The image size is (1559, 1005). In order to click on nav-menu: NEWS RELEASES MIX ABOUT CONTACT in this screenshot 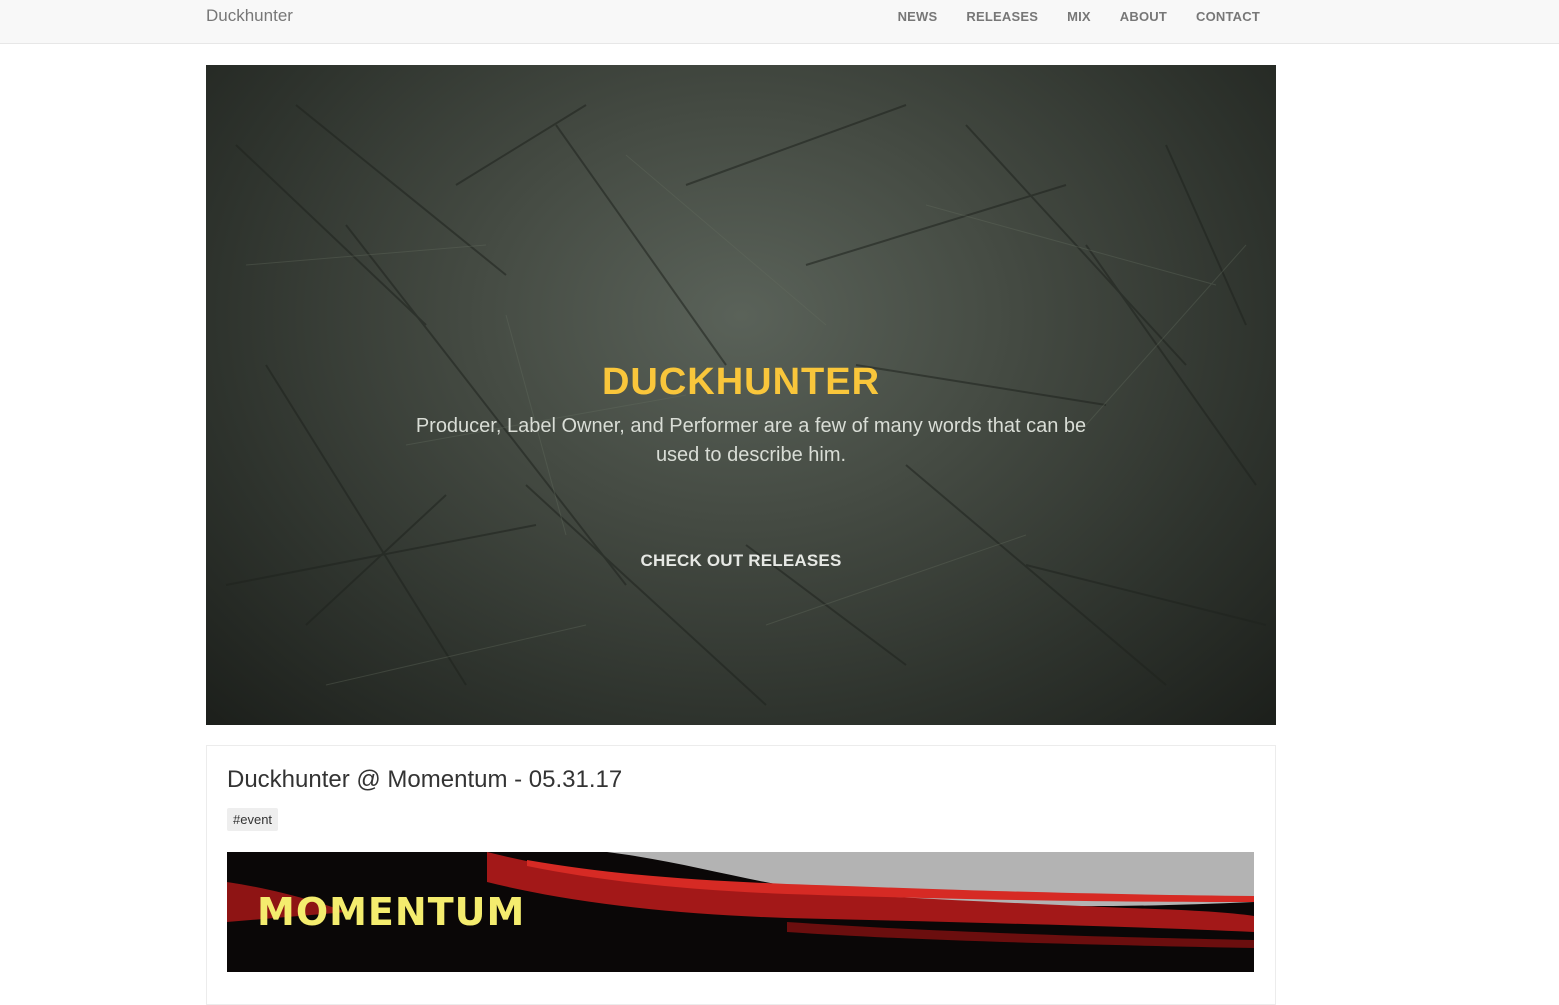, I will do `click(1071, 16)`.